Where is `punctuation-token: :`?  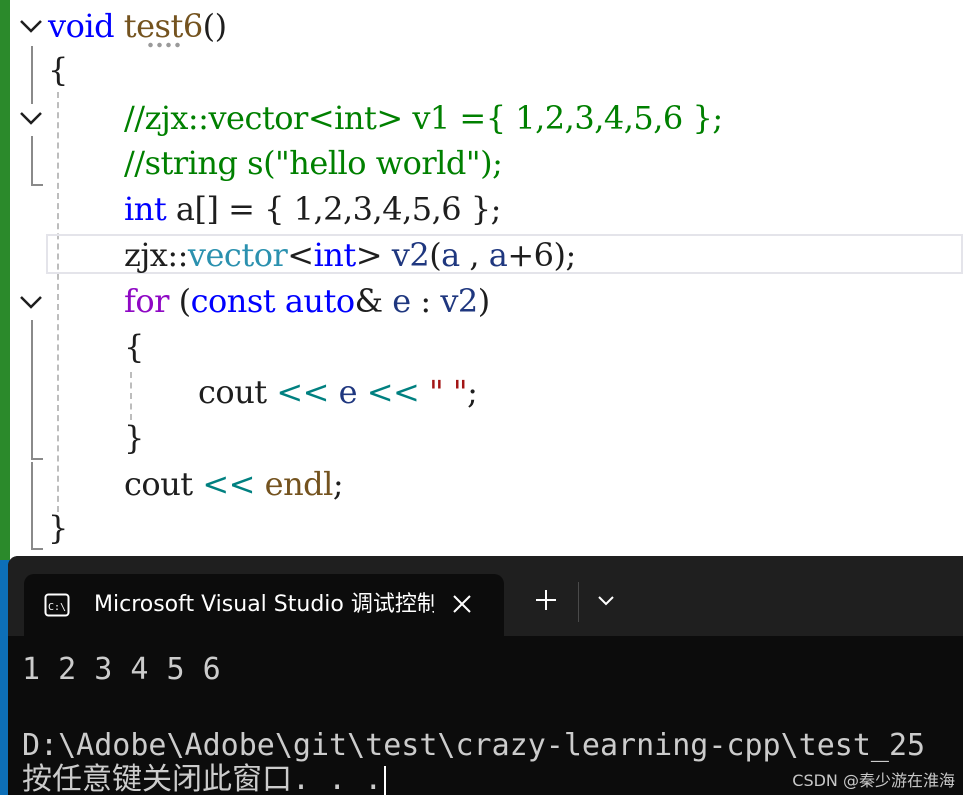 punctuation-token: : is located at coordinates (425, 301).